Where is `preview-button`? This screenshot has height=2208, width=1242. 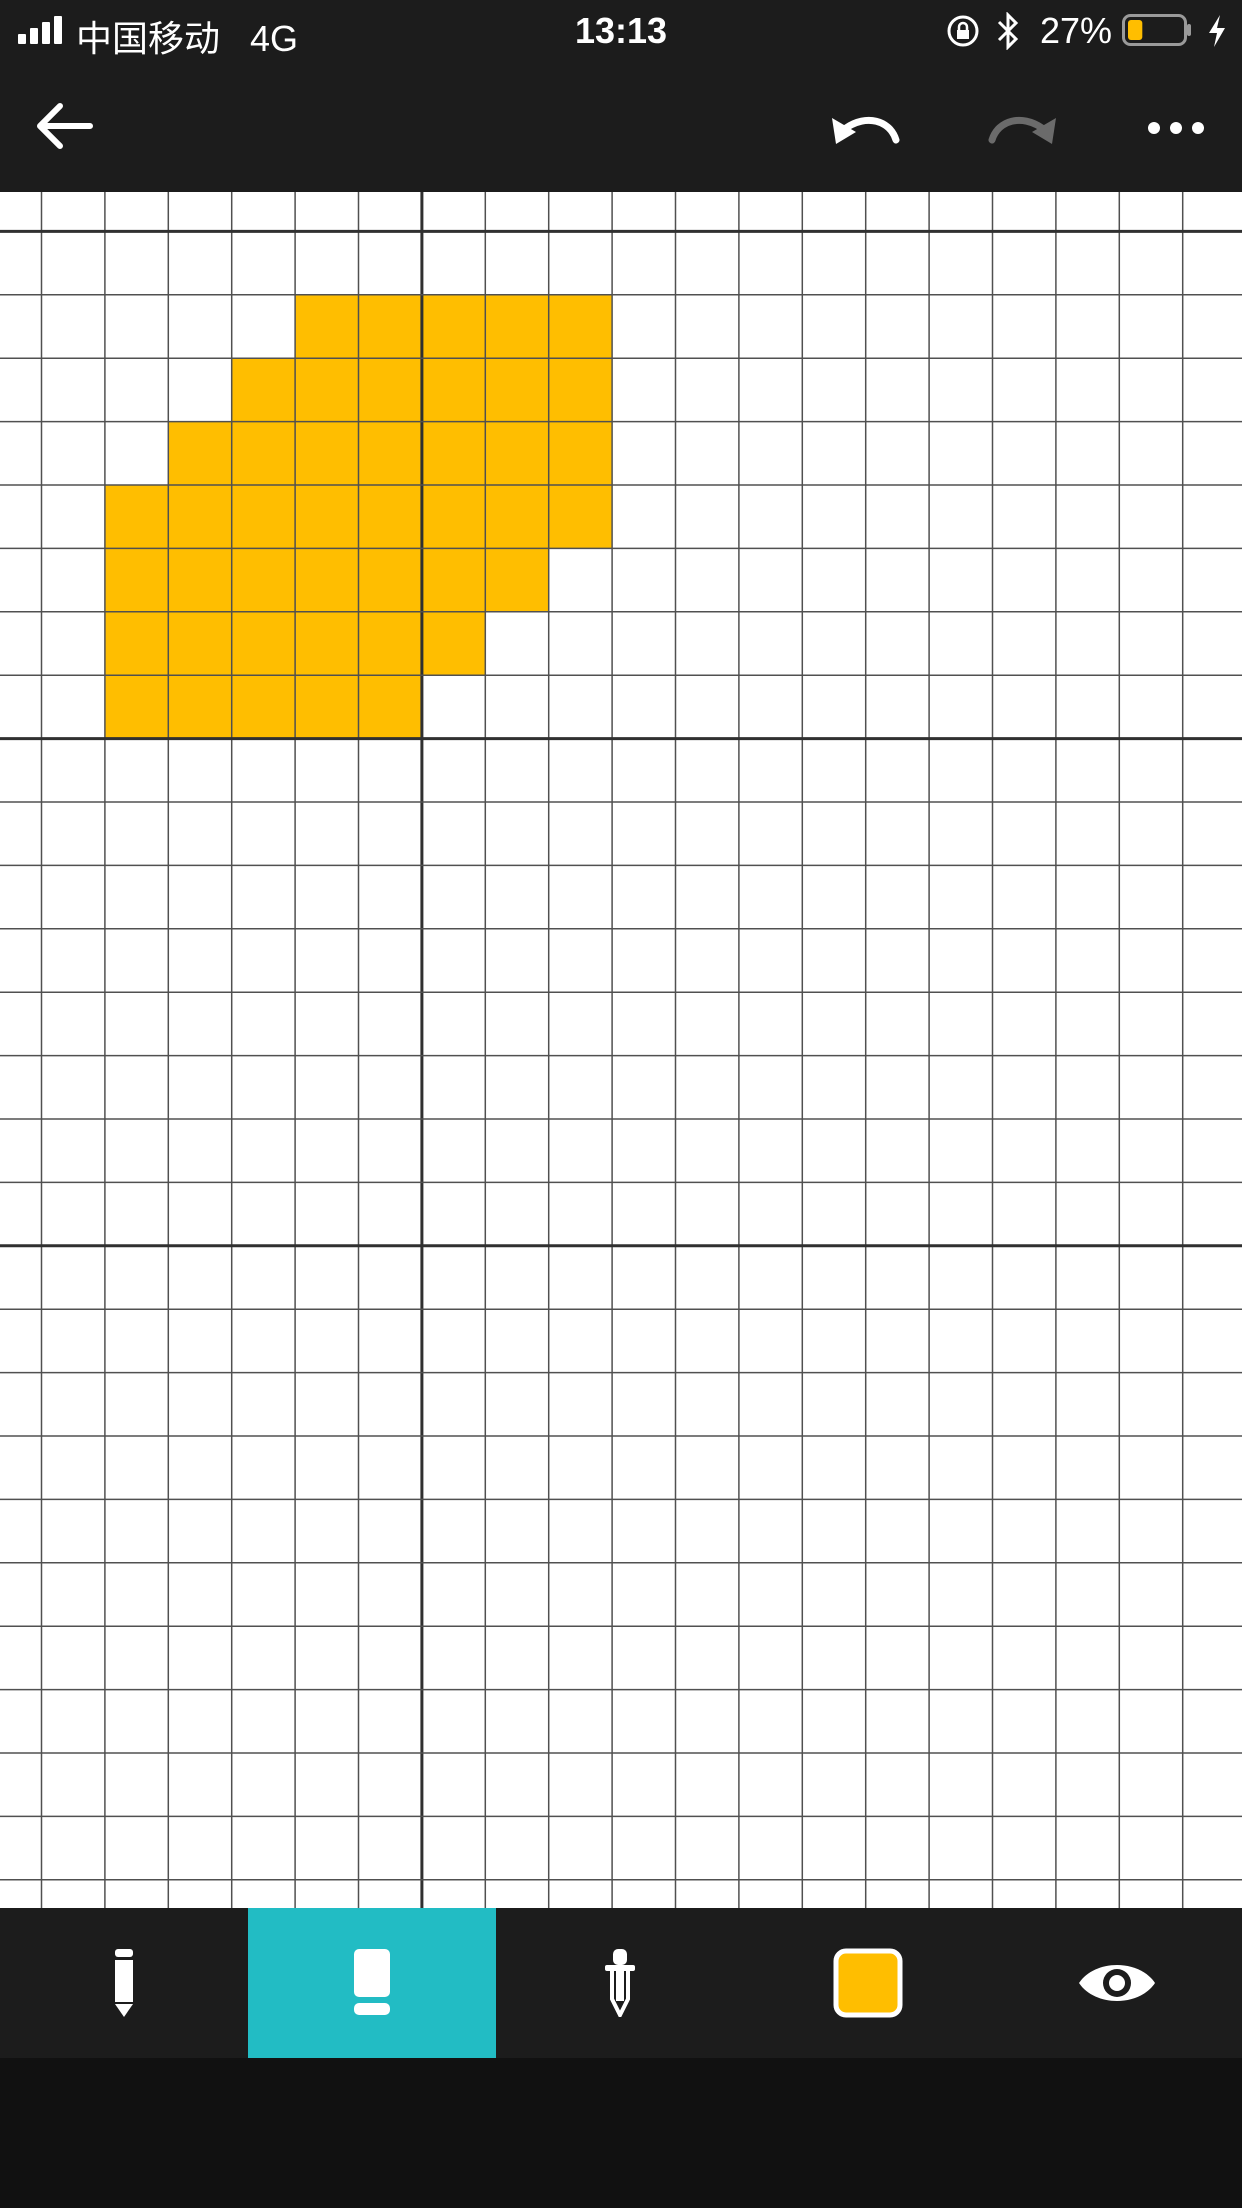 preview-button is located at coordinates (1117, 1983).